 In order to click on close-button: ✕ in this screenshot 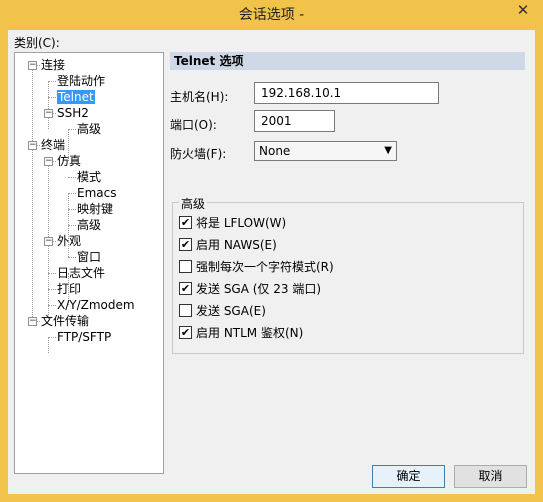, I will do `click(523, 10)`.